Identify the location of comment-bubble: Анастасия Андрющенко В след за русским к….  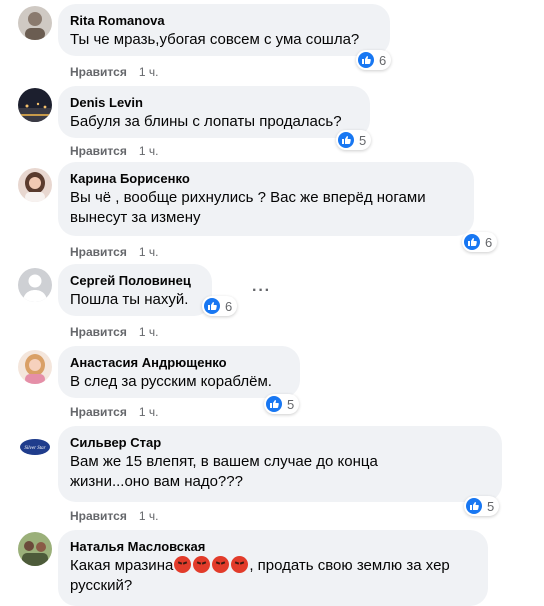
(179, 372).